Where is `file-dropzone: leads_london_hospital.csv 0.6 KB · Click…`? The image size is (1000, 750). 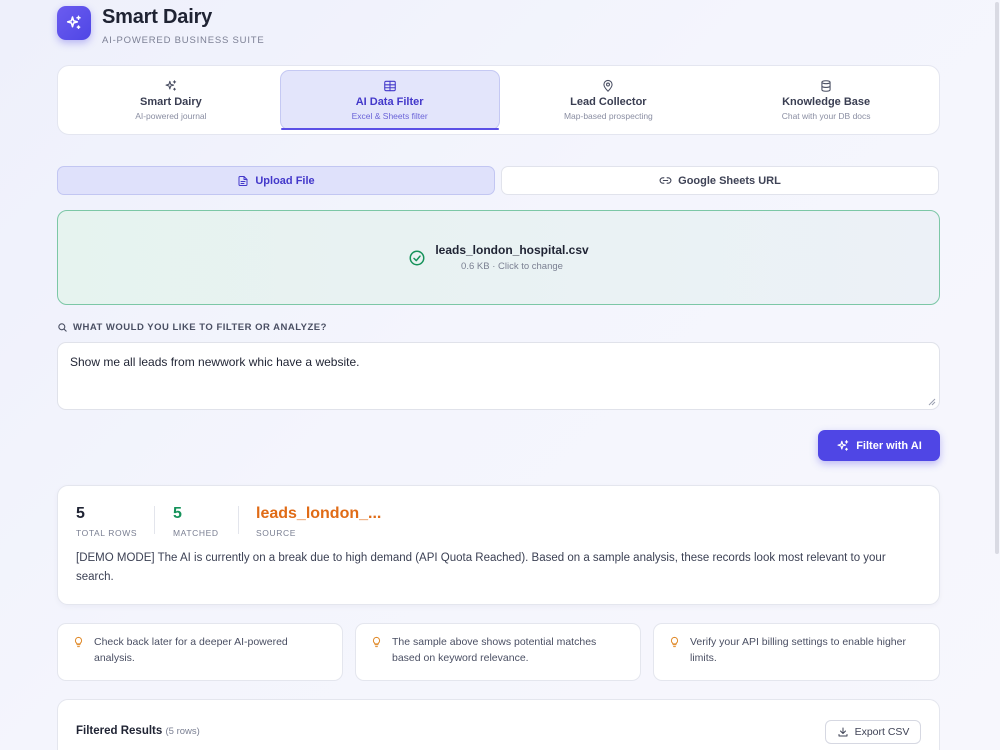
file-dropzone: leads_london_hospital.csv 0.6 KB · Click… is located at coordinates (498, 257).